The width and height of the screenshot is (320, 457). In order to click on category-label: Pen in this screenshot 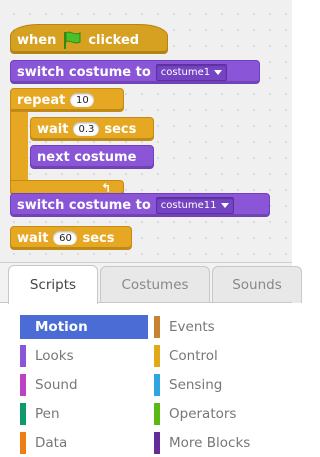, I will do `click(47, 414)`.